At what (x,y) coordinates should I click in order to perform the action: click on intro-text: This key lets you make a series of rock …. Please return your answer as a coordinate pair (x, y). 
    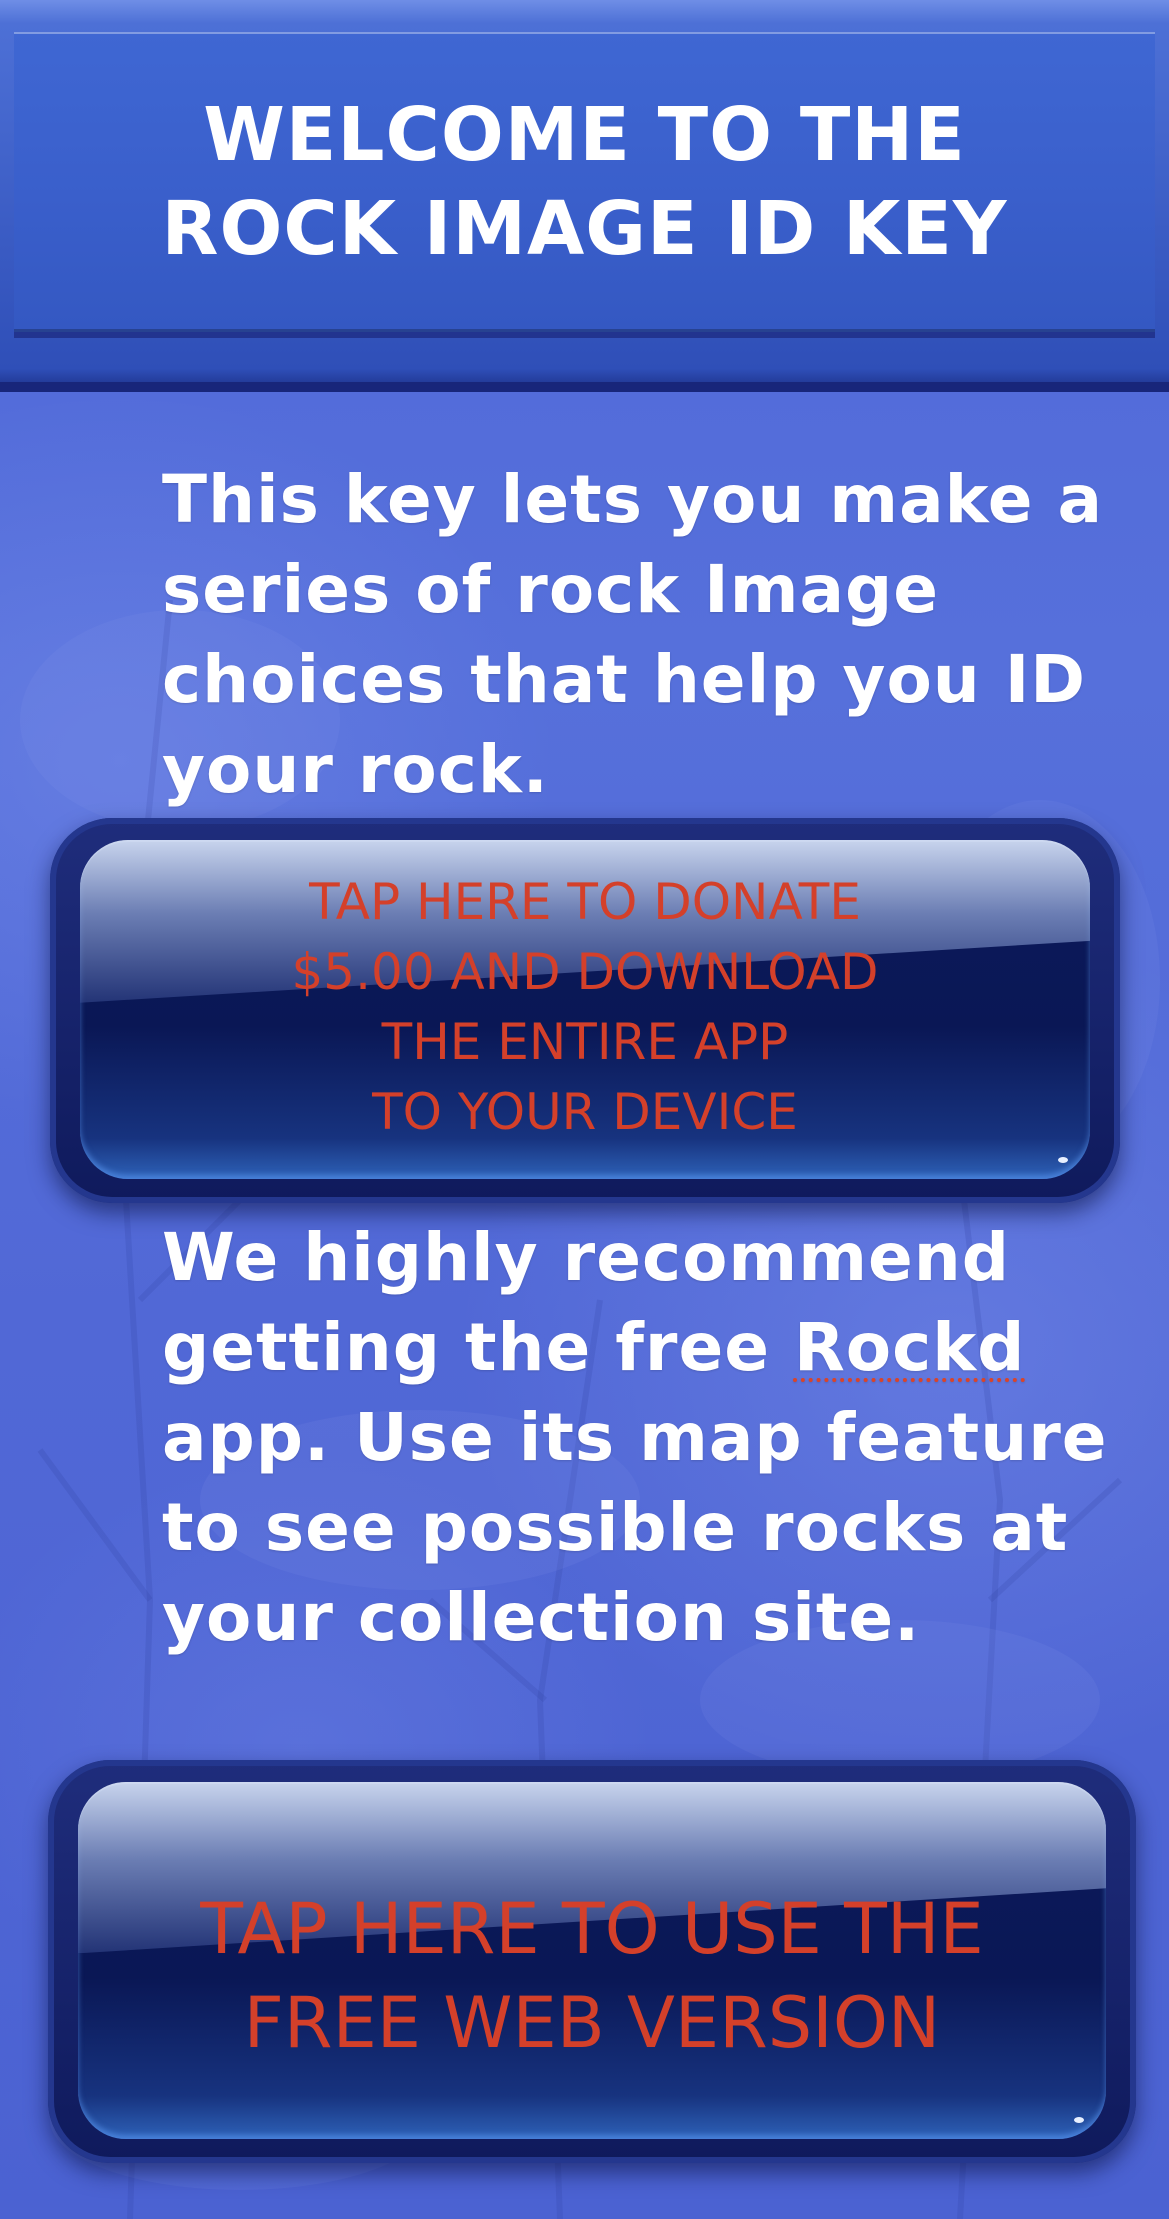
    Looking at the image, I should click on (633, 634).